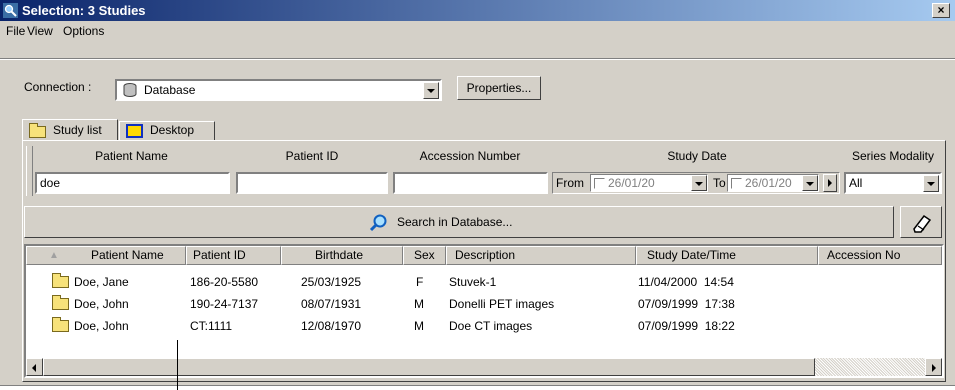 The height and width of the screenshot is (390, 955). What do you see at coordinates (83, 31) in the screenshot?
I see `menu-options: Options` at bounding box center [83, 31].